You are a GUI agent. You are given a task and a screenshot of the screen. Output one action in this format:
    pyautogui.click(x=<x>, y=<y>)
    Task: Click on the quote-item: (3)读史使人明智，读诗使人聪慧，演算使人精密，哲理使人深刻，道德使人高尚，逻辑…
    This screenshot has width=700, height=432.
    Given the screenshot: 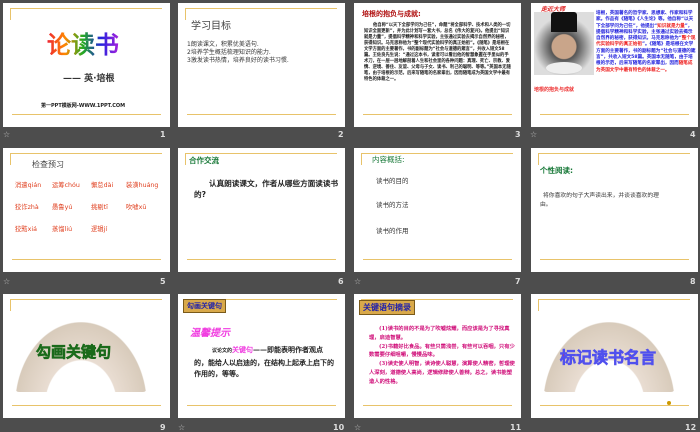 What is the action you would take?
    pyautogui.click(x=442, y=373)
    